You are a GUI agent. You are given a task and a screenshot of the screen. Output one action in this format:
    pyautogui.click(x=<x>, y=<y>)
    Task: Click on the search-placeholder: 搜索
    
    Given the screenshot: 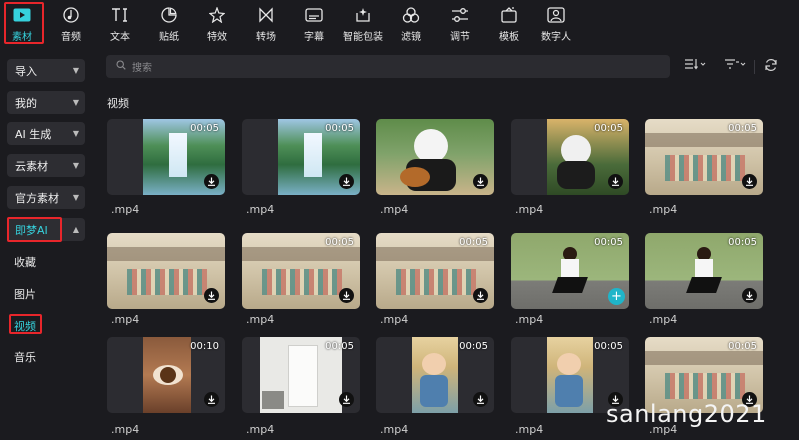 What is the action you would take?
    pyautogui.click(x=142, y=68)
    